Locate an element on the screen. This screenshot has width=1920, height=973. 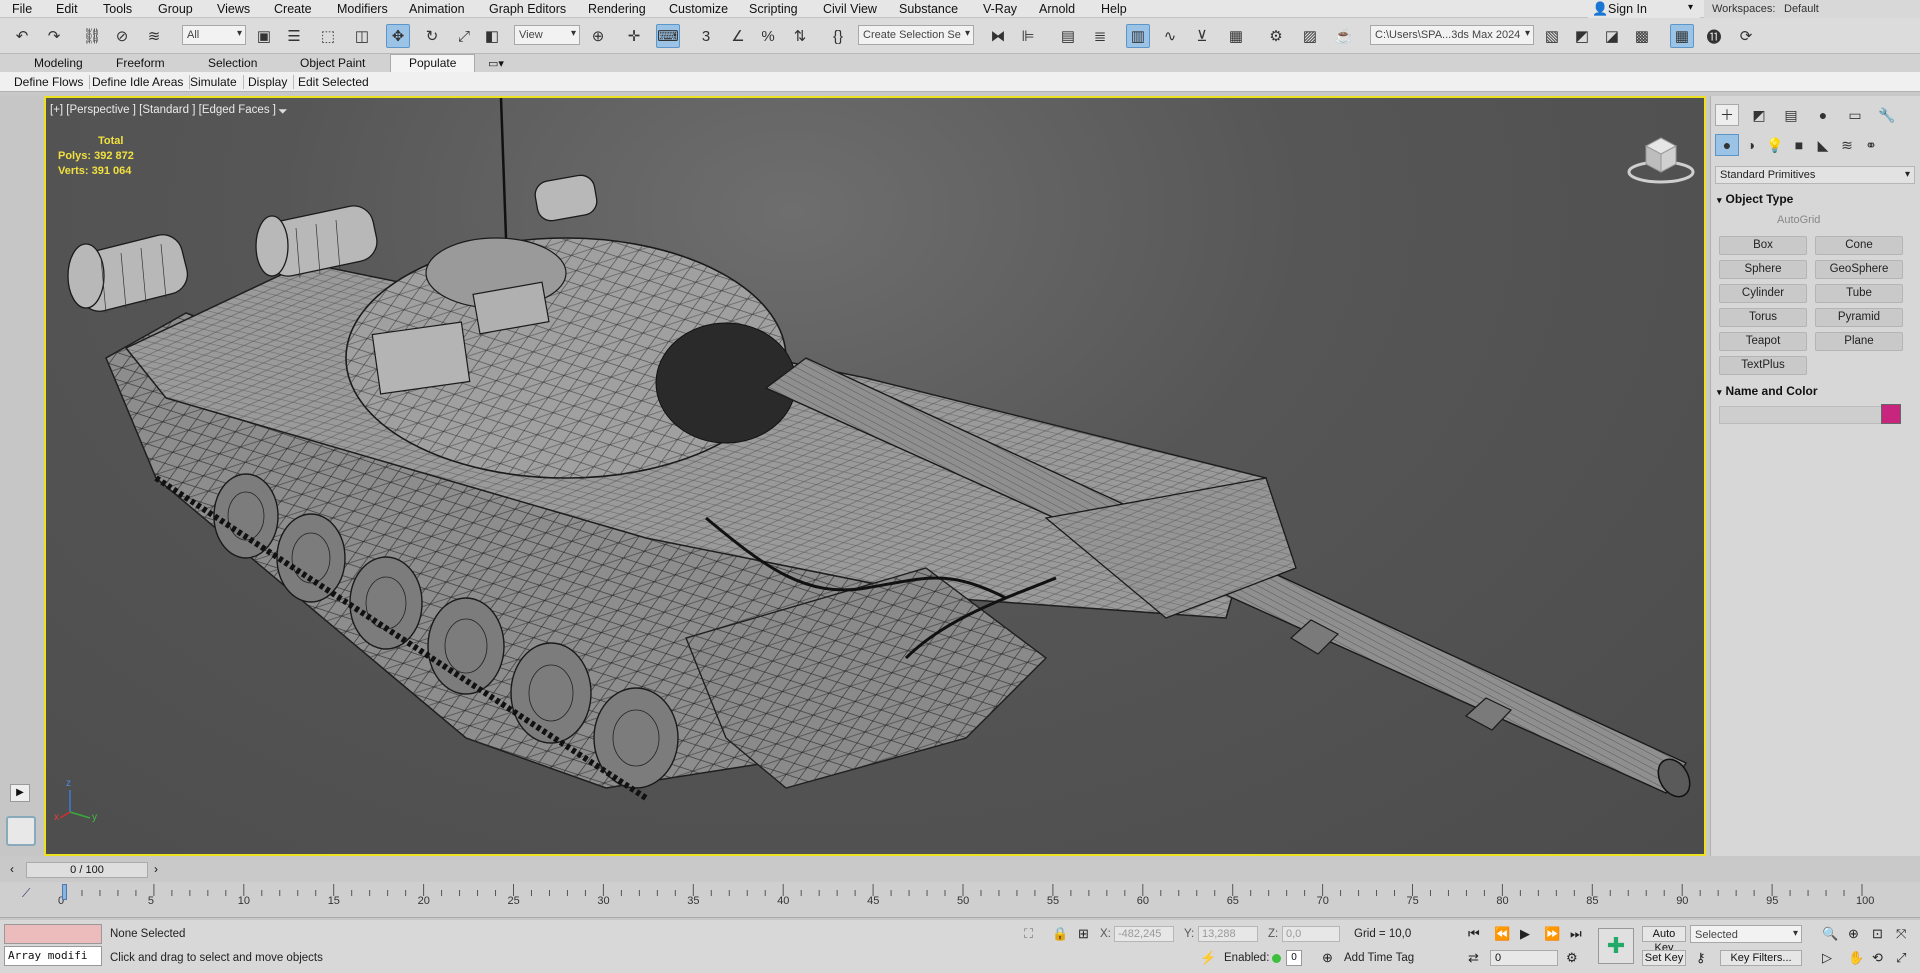
autogrid-checkbox: AutoGrid is located at coordinates (1798, 220).